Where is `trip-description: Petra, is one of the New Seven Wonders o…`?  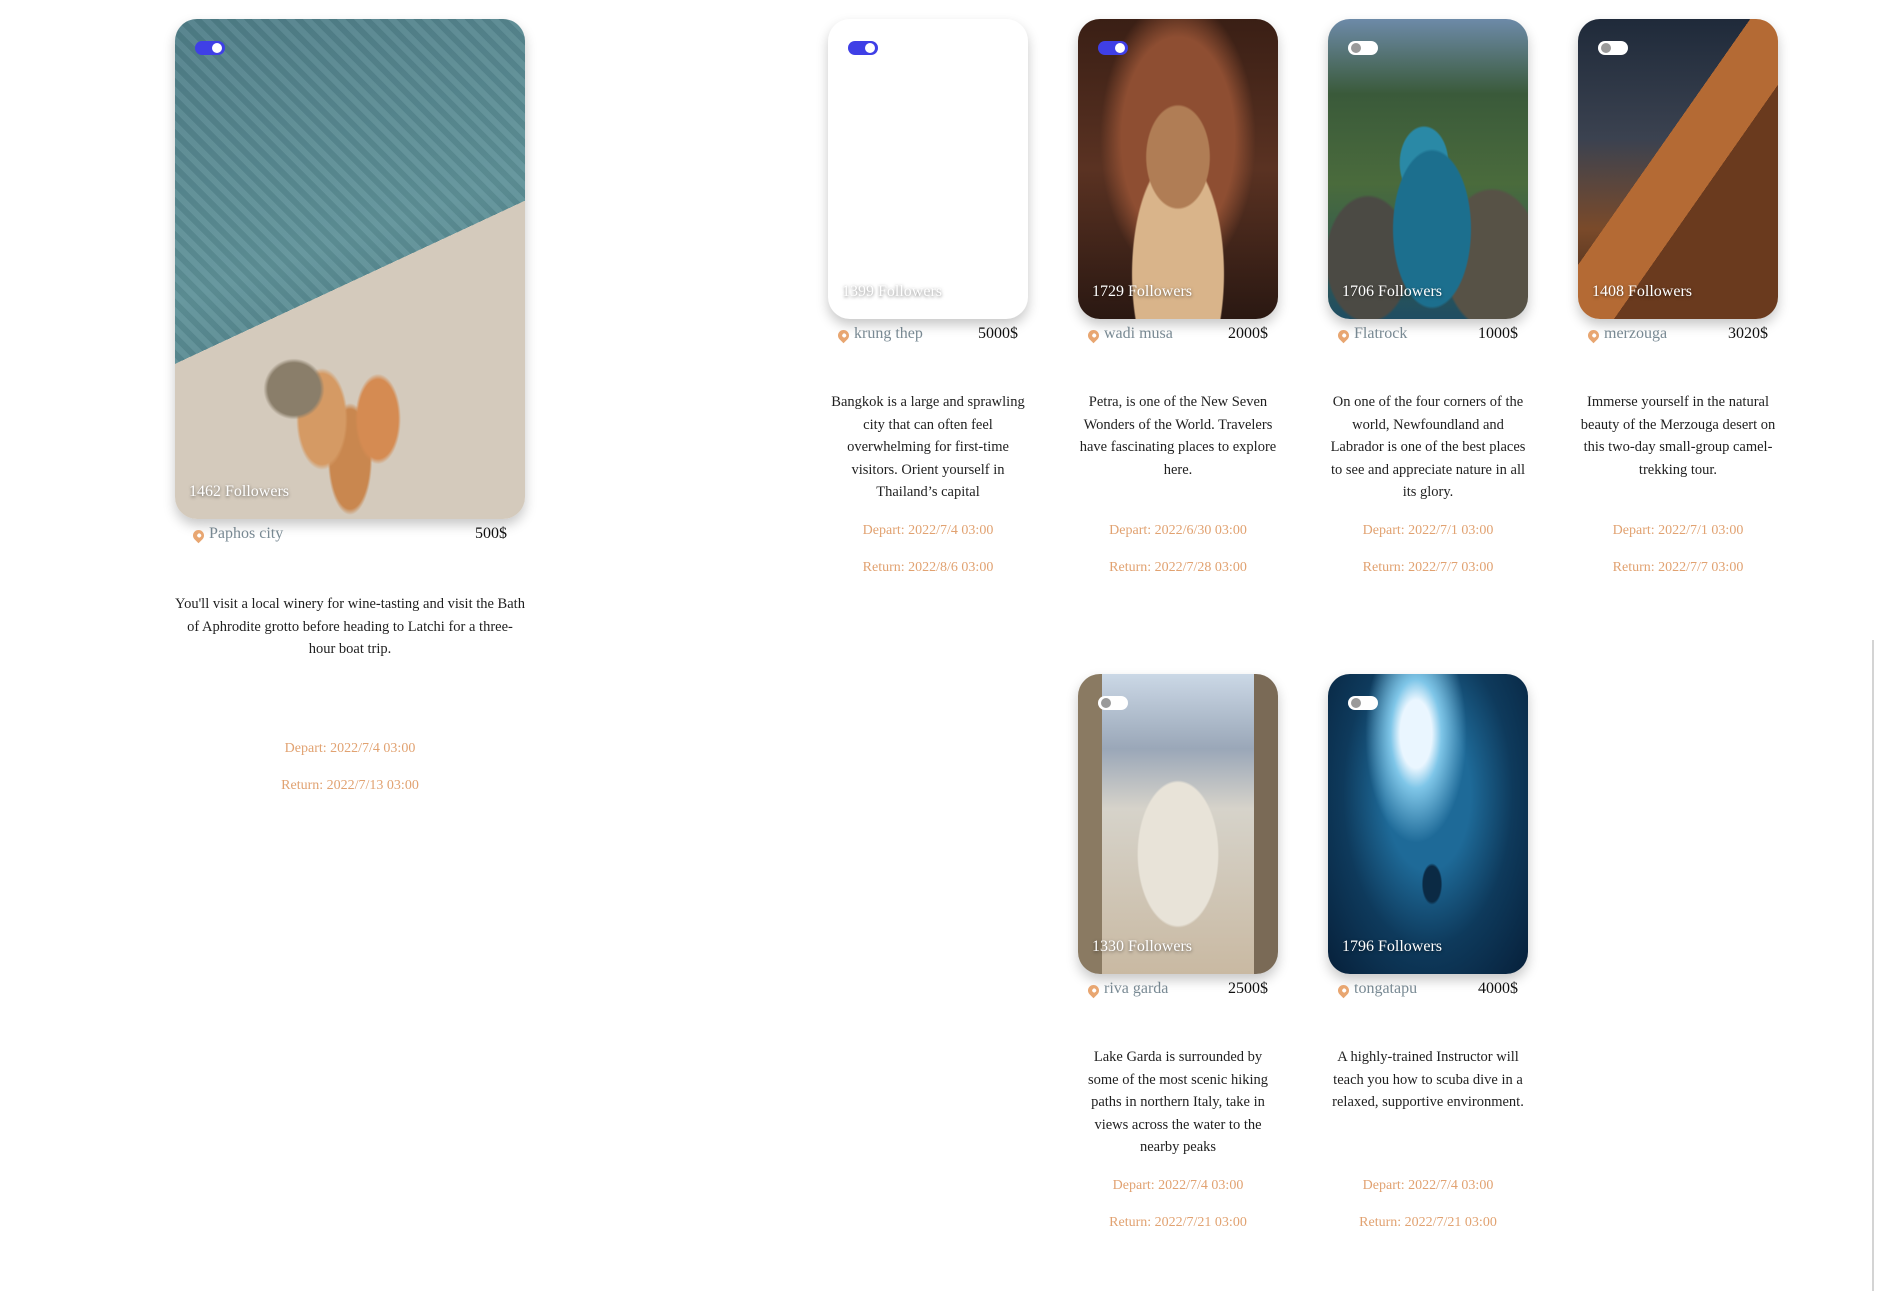 trip-description: Petra, is one of the New Seven Wonders o… is located at coordinates (1178, 436).